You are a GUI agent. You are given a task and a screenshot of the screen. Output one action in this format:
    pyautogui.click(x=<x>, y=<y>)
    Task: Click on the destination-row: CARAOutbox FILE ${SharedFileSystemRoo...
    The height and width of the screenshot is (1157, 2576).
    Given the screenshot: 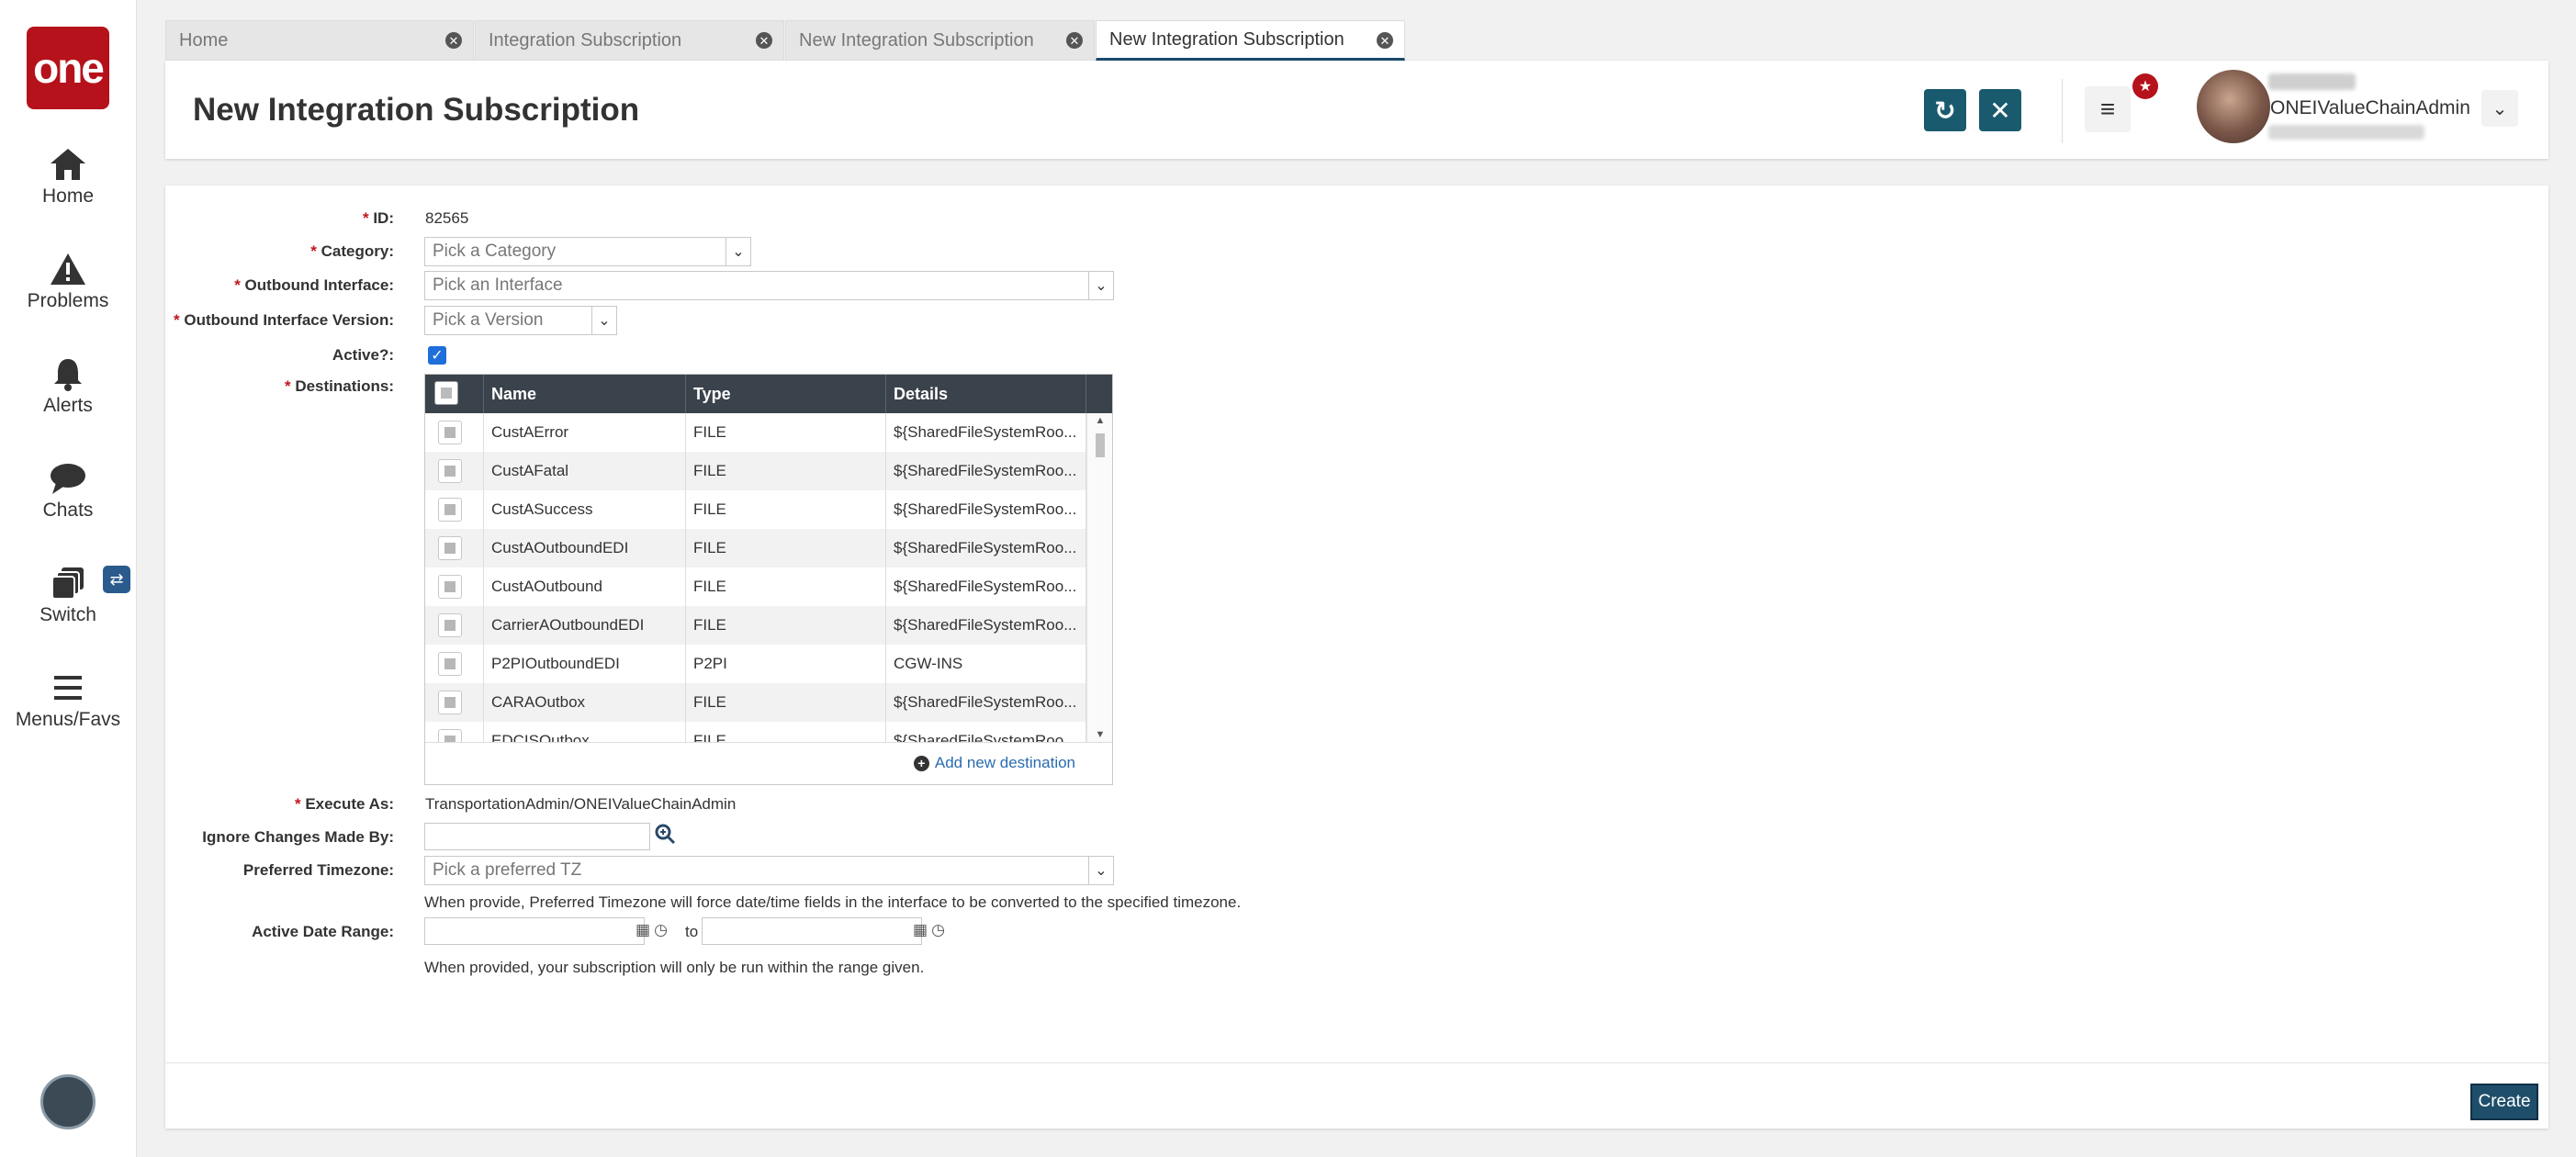 What is the action you would take?
    pyautogui.click(x=755, y=702)
    